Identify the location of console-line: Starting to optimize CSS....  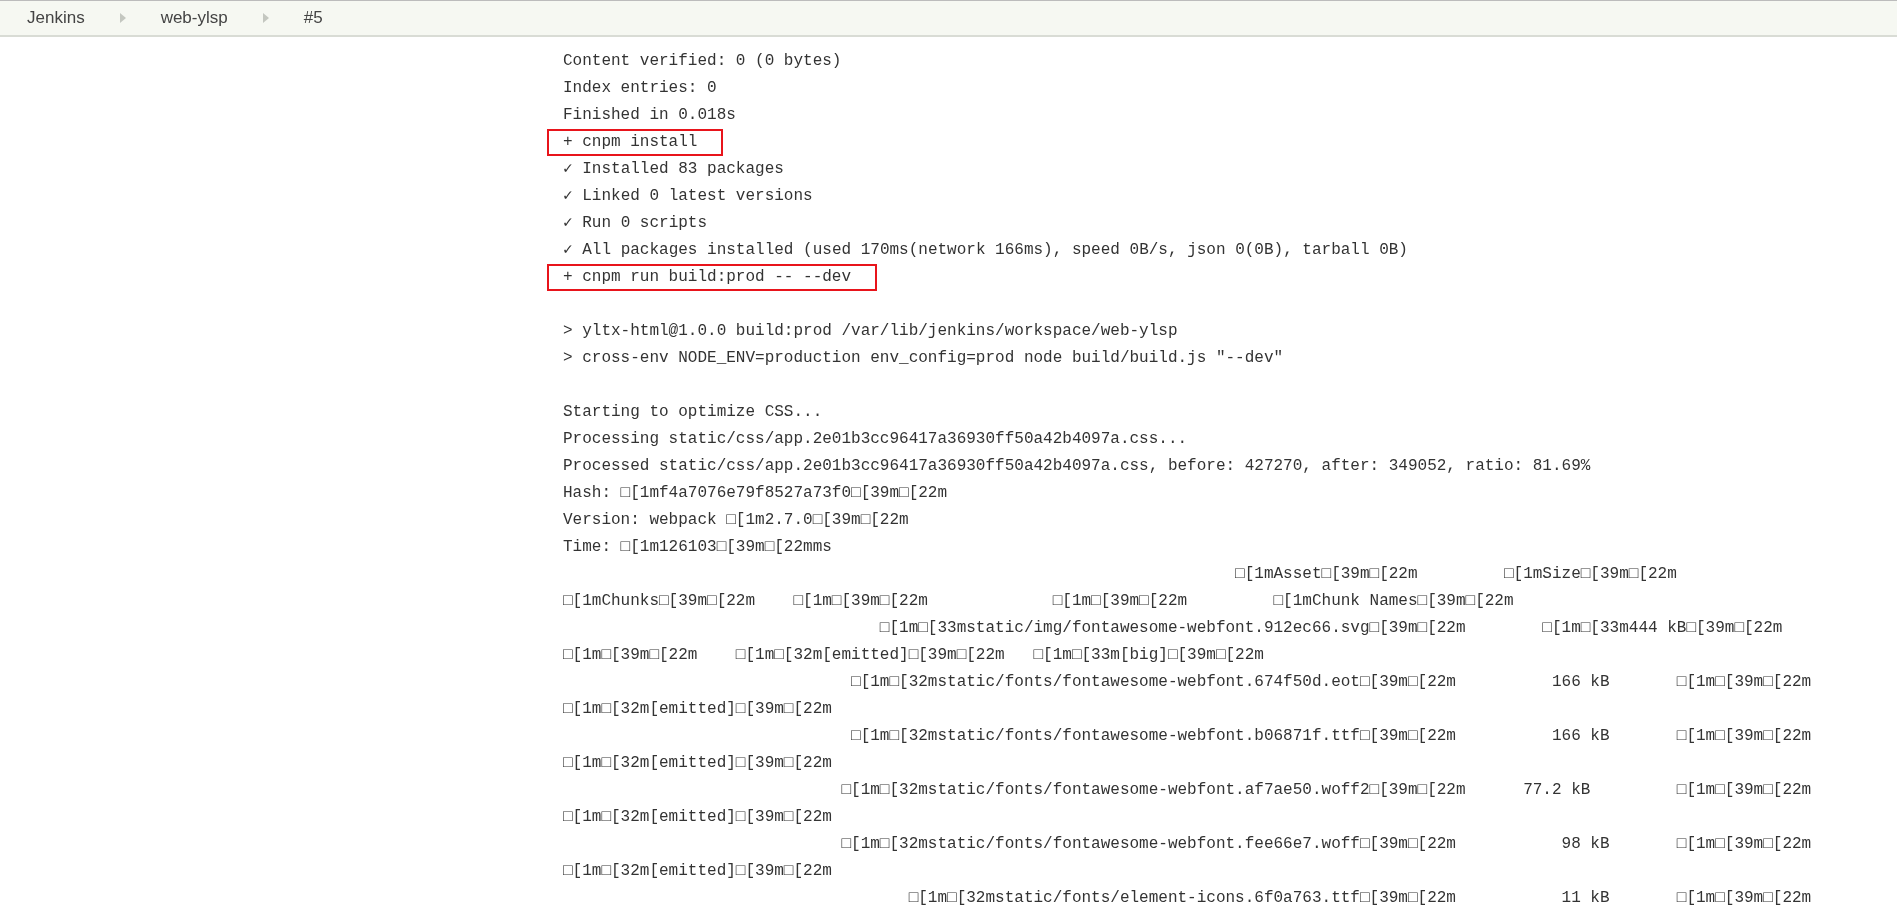
(693, 412).